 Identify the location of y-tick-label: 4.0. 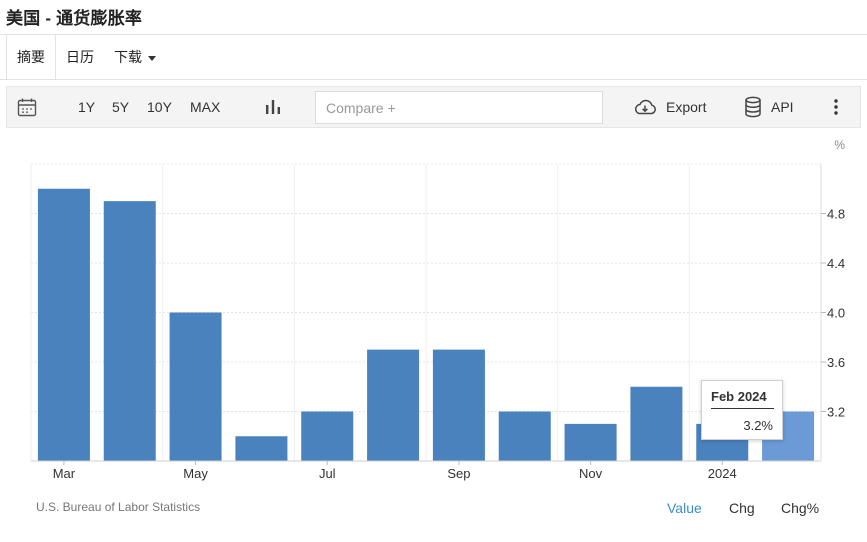
(836, 313).